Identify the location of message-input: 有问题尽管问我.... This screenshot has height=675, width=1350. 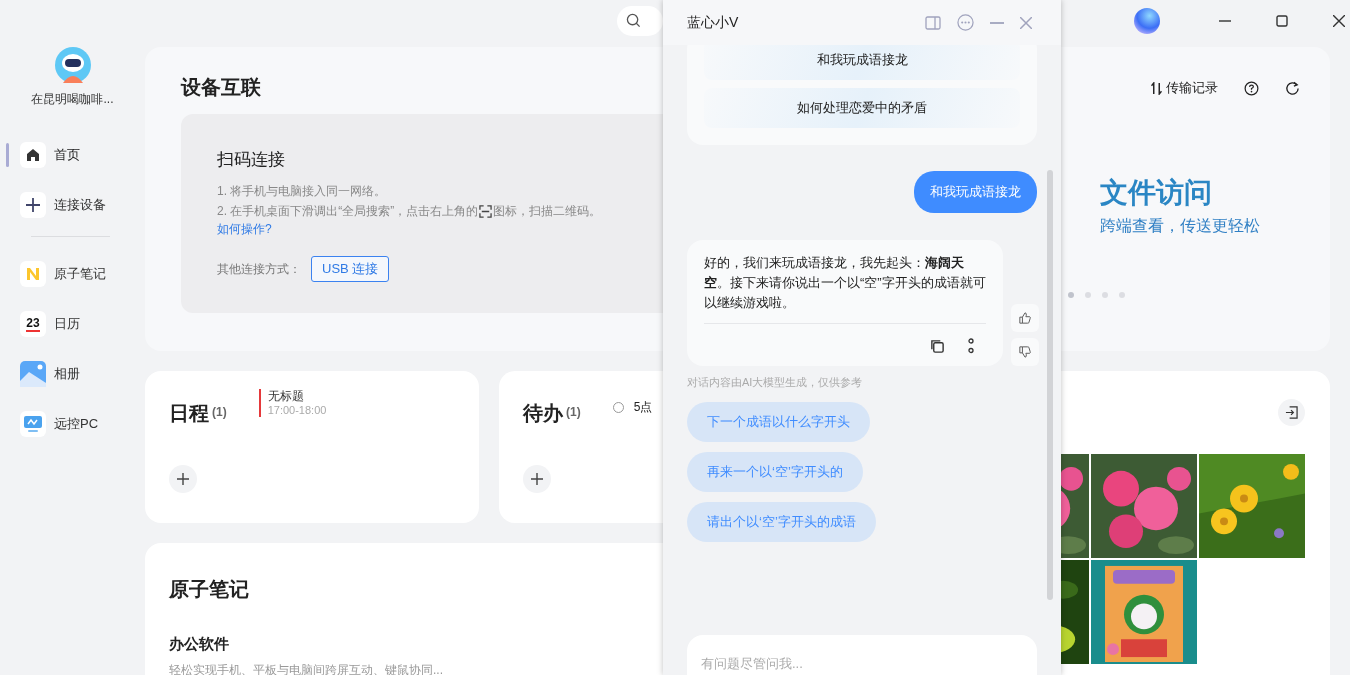
(862, 655).